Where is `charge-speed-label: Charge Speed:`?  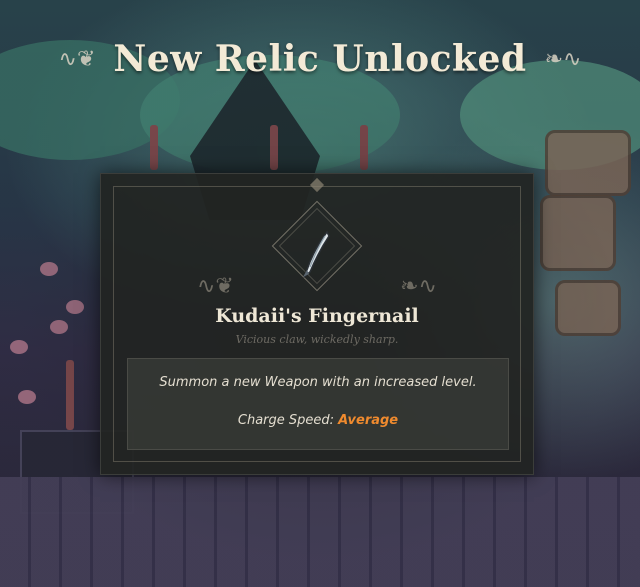 charge-speed-label: Charge Speed: is located at coordinates (286, 420).